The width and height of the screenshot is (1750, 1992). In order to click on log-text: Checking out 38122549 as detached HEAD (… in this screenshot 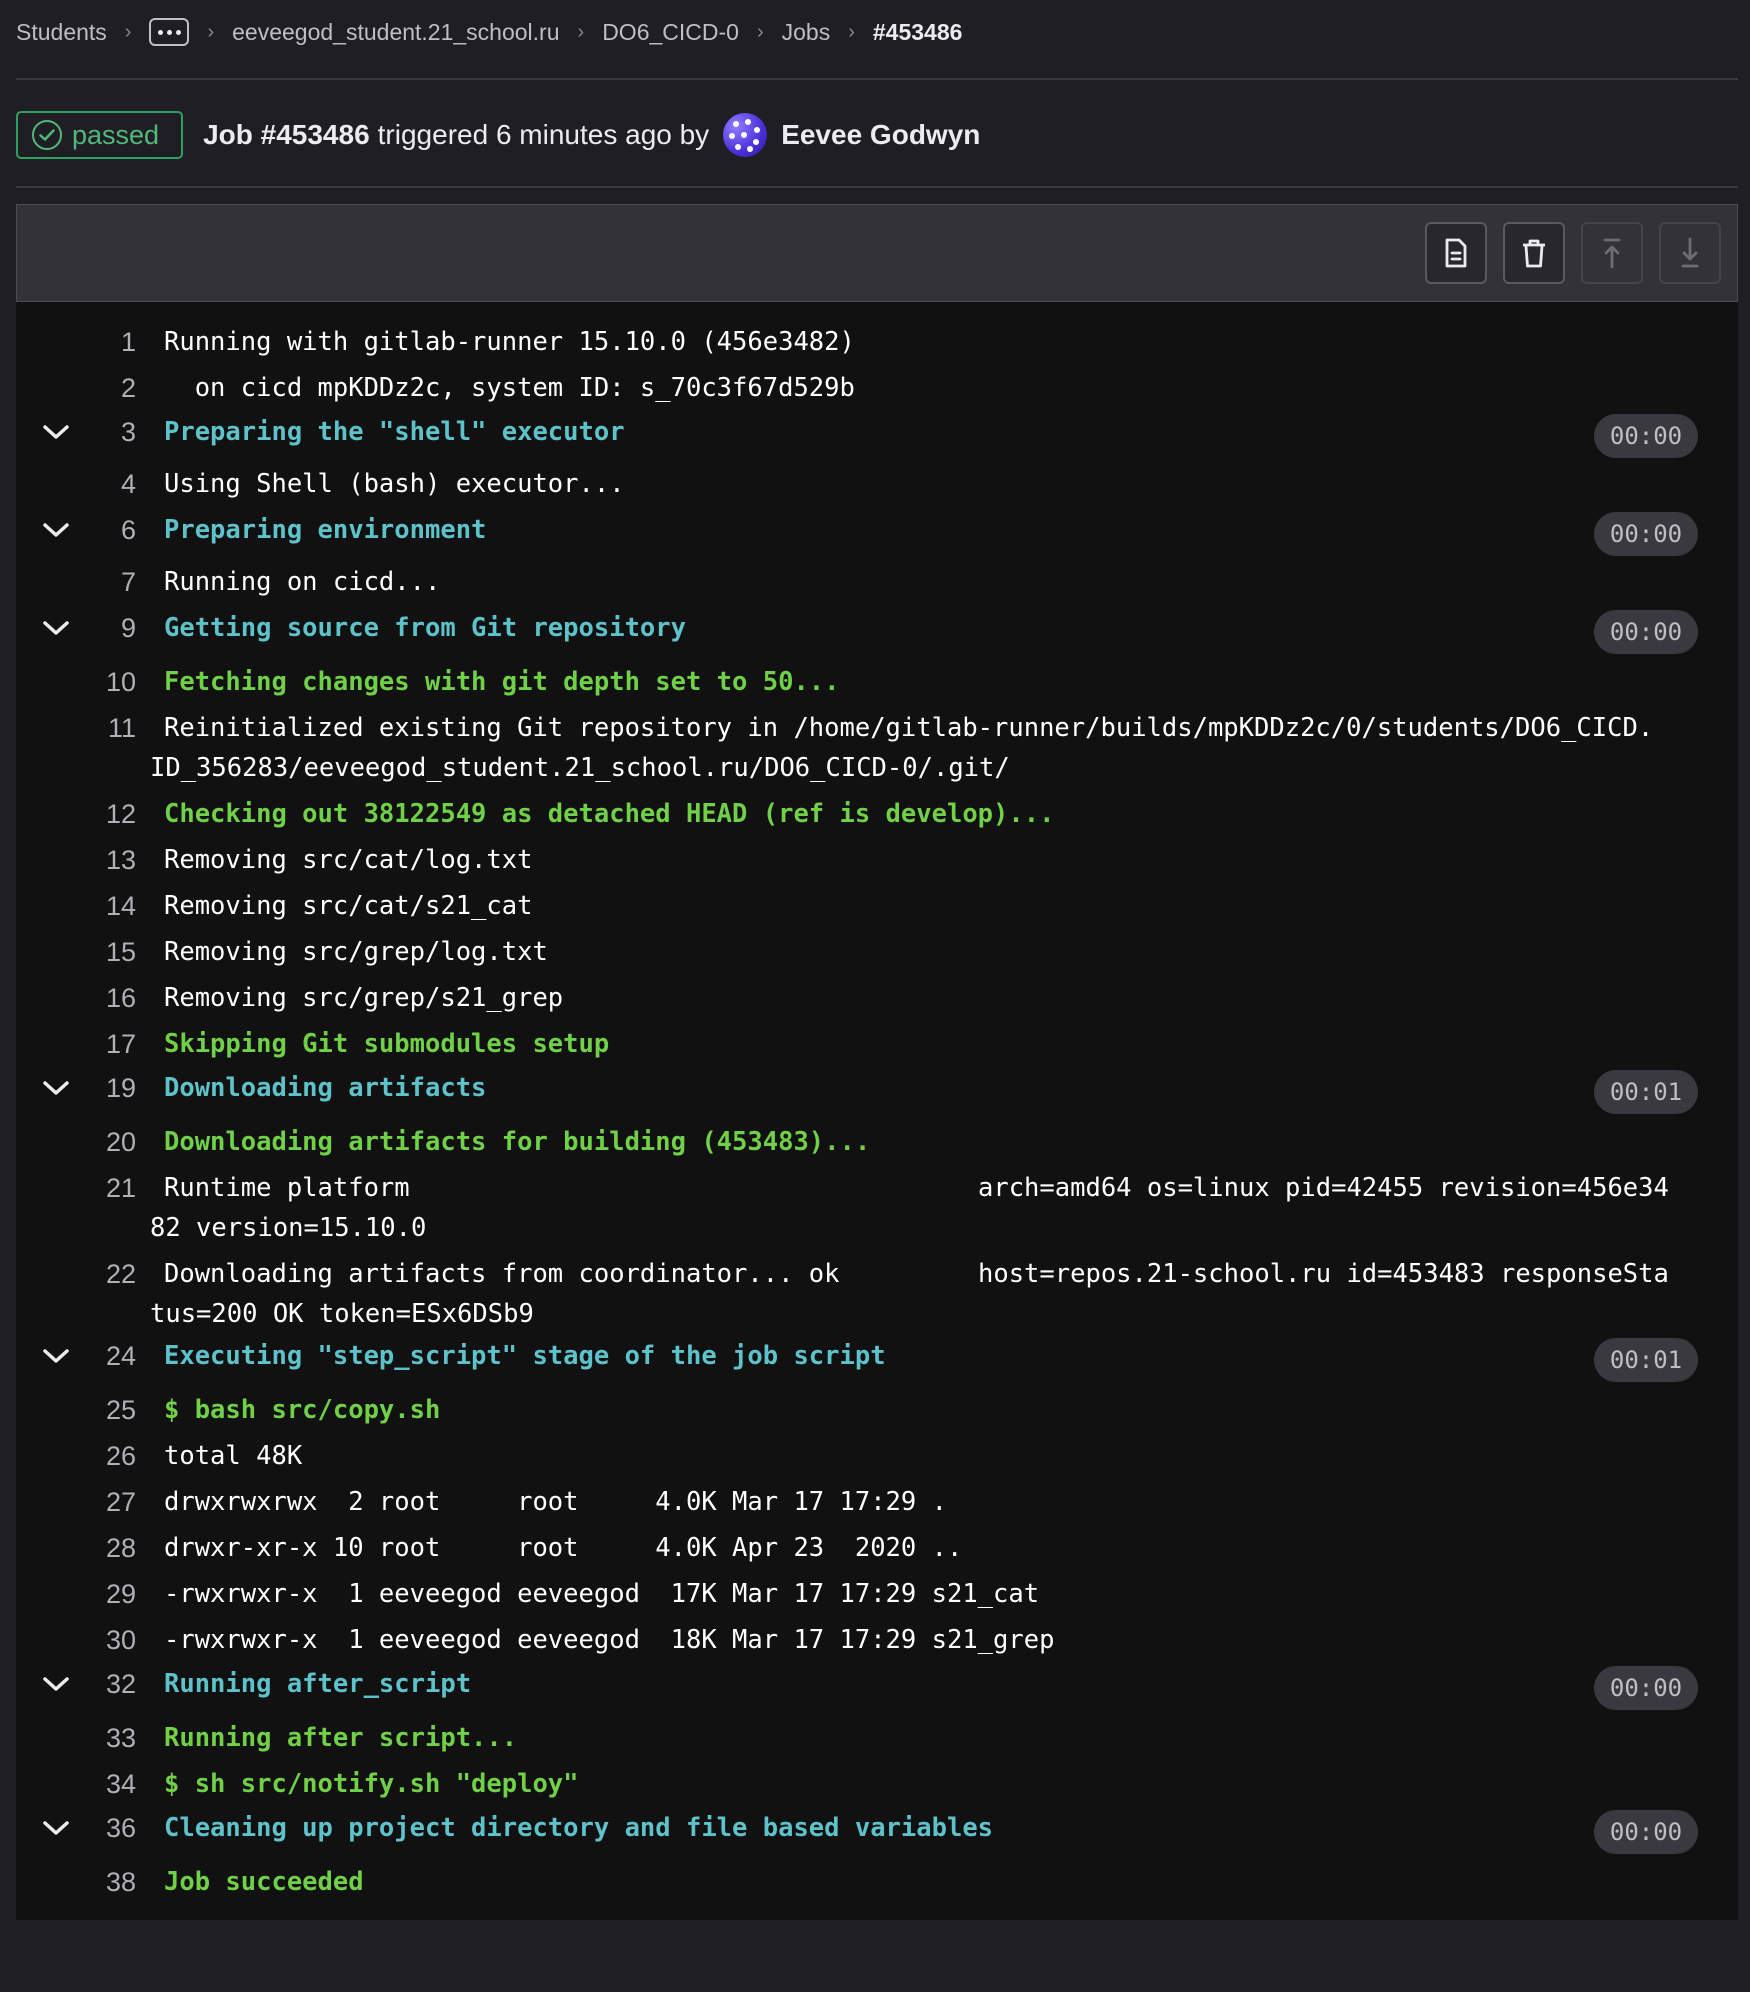, I will do `click(609, 814)`.